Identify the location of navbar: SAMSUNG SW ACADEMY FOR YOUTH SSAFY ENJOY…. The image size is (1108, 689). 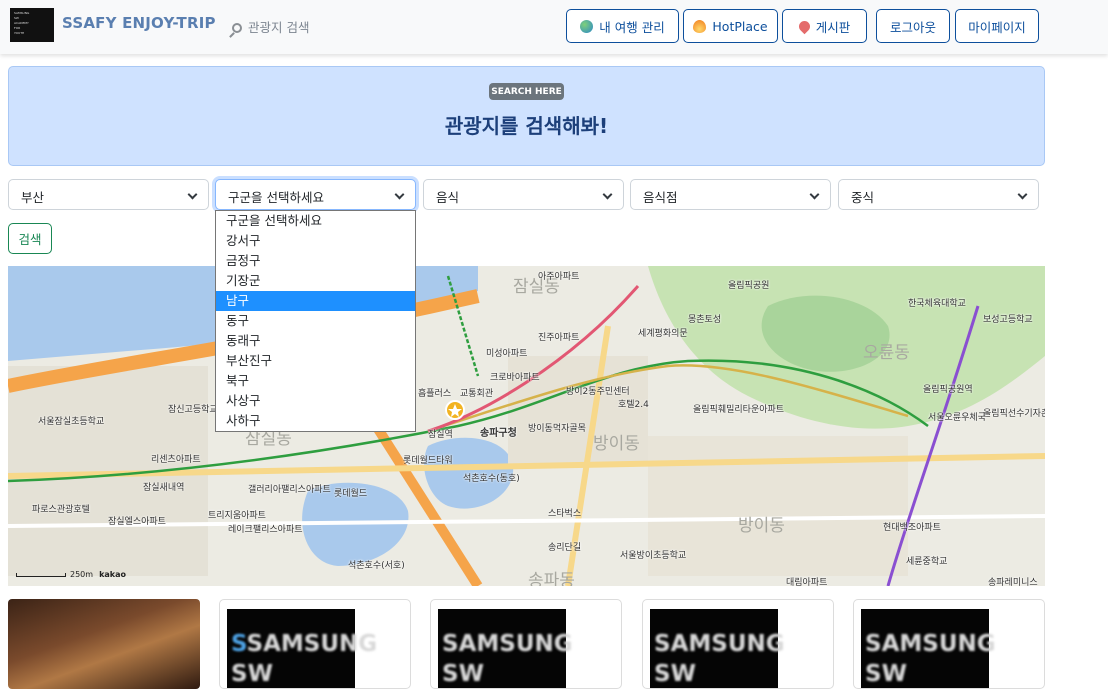
(554, 27).